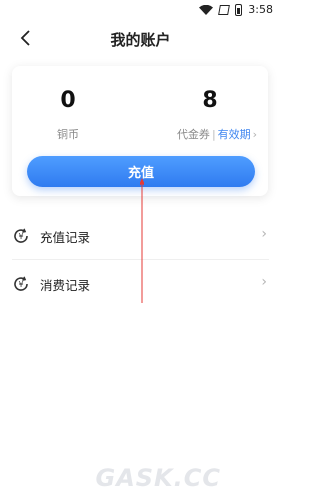  I want to click on wifi-icon, so click(206, 9).